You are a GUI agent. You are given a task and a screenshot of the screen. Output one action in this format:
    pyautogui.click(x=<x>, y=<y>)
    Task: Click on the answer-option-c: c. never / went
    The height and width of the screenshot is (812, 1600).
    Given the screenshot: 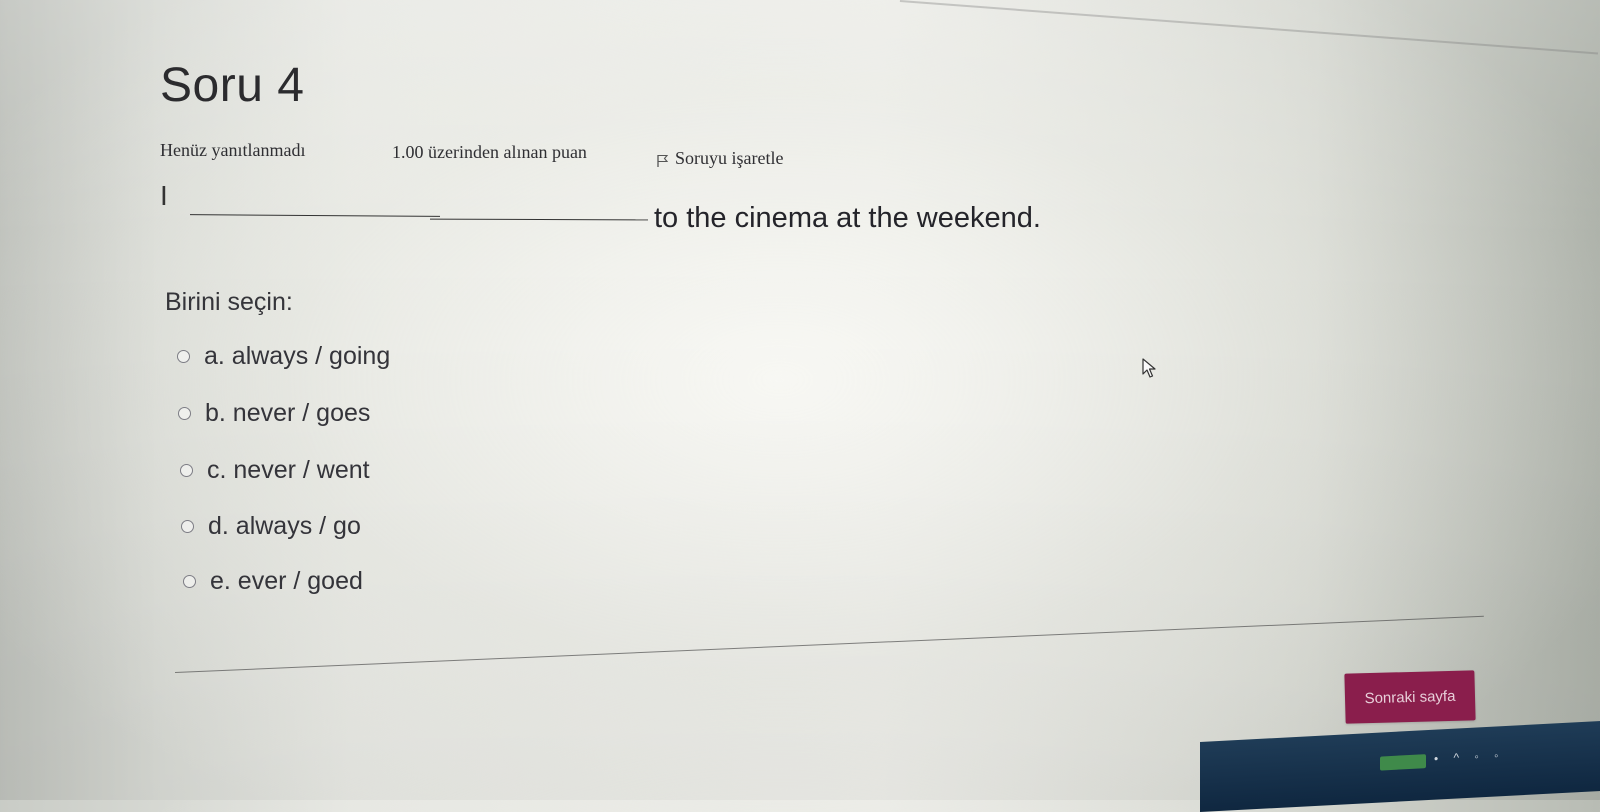 What is the action you would take?
    pyautogui.click(x=275, y=470)
    